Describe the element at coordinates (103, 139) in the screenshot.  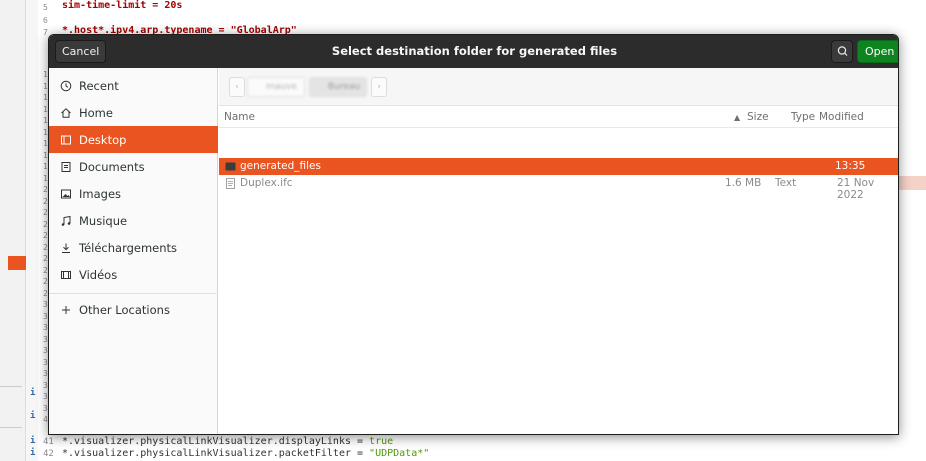
I see `sidebar-item-label: Desktop` at that location.